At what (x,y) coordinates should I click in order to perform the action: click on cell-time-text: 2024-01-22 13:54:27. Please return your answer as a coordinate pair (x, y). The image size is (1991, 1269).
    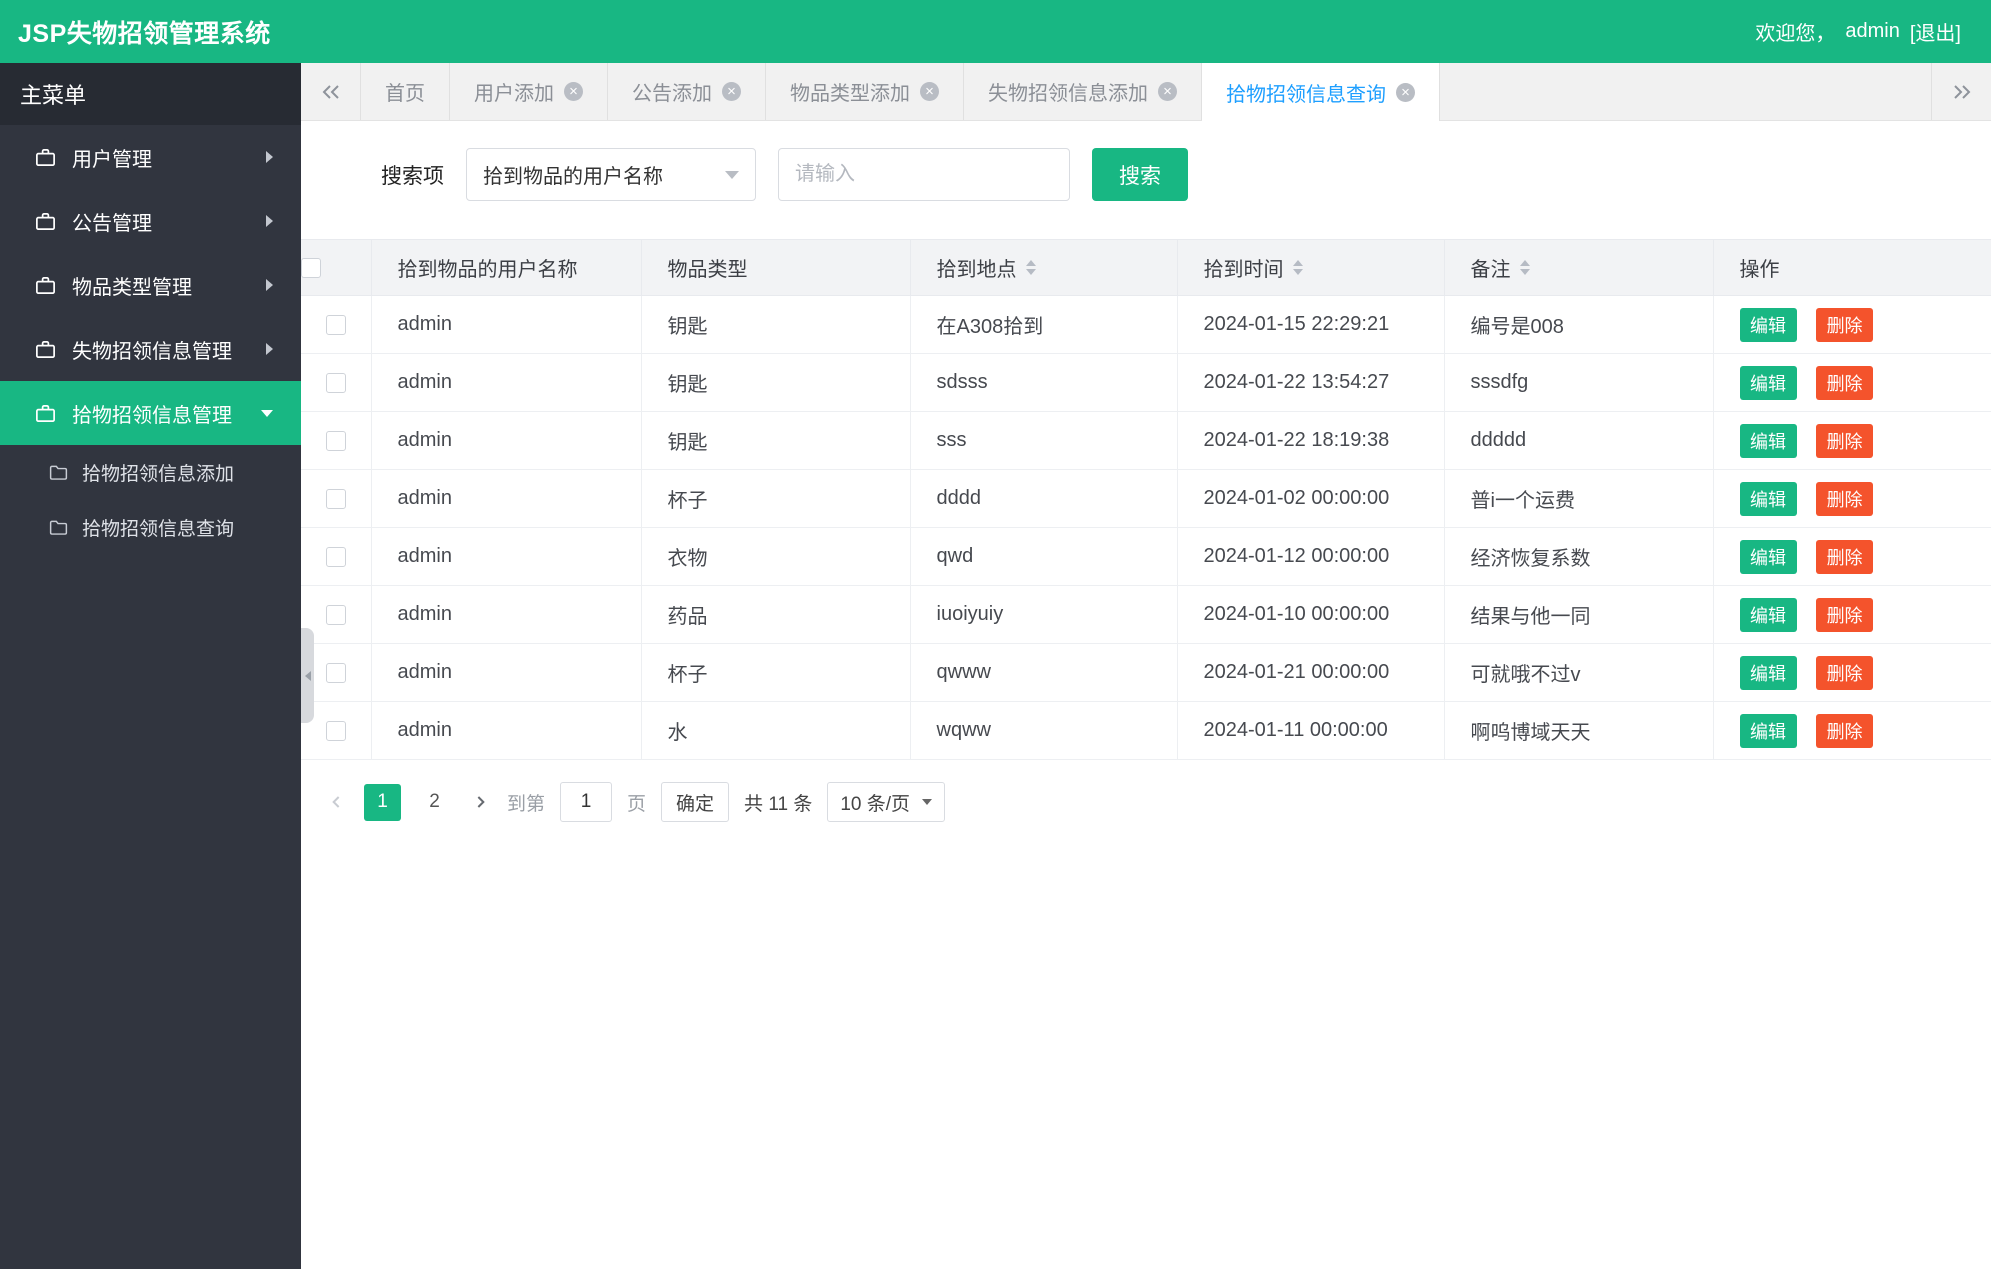
    Looking at the image, I should click on (1296, 382).